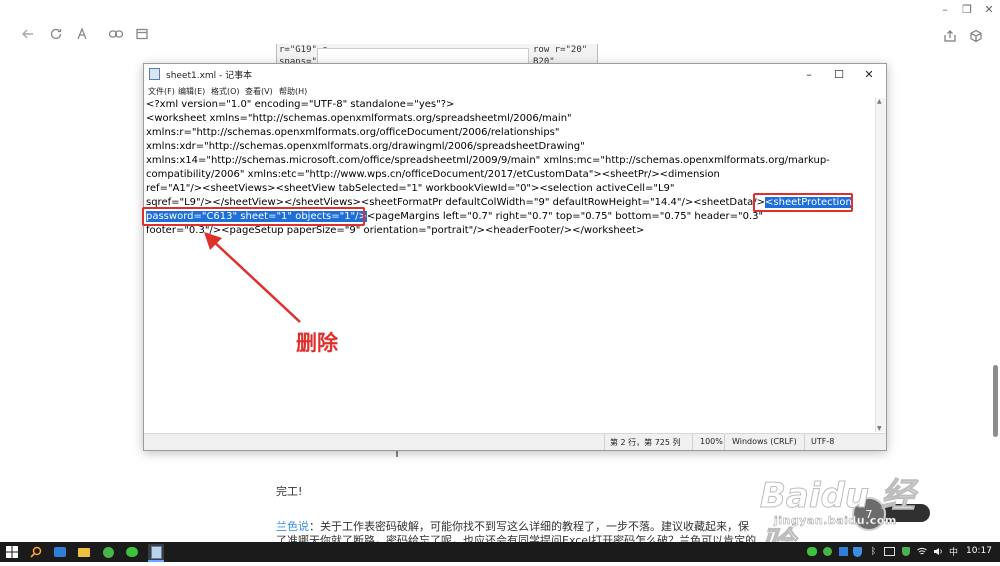 The height and width of the screenshot is (566, 1000). I want to click on app-folder-icon, so click(84, 552).